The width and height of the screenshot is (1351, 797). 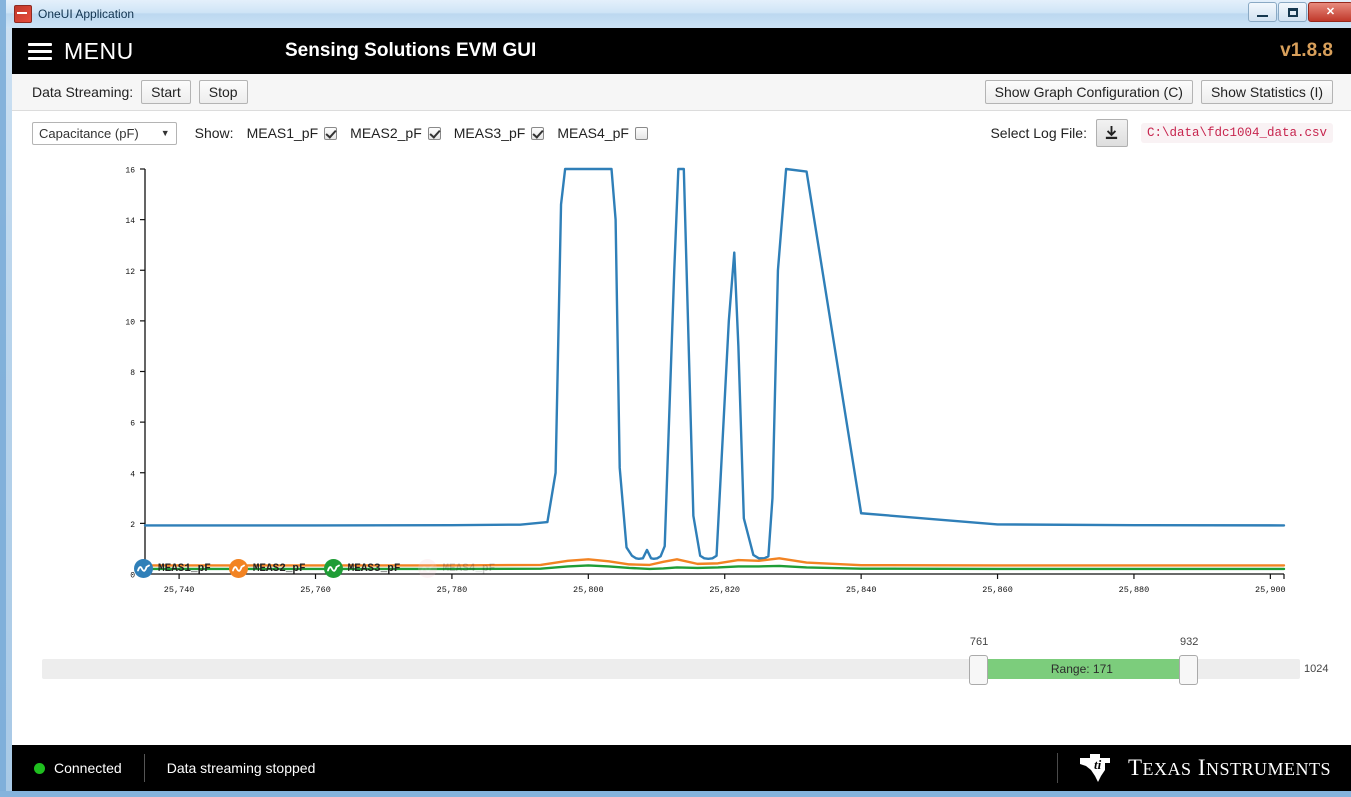 I want to click on legend-label-meas3: MEAS3_pF, so click(x=374, y=568).